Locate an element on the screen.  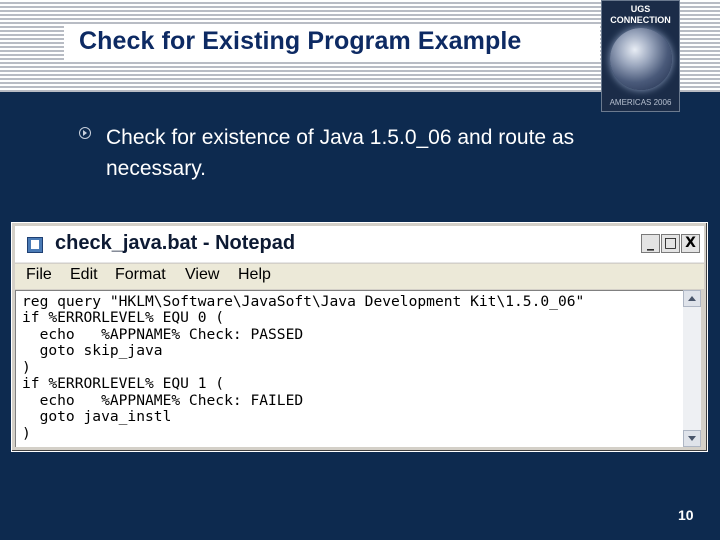
code-line: if %ERRORLEVEL% EQU 1 ( is located at coordinates (123, 383).